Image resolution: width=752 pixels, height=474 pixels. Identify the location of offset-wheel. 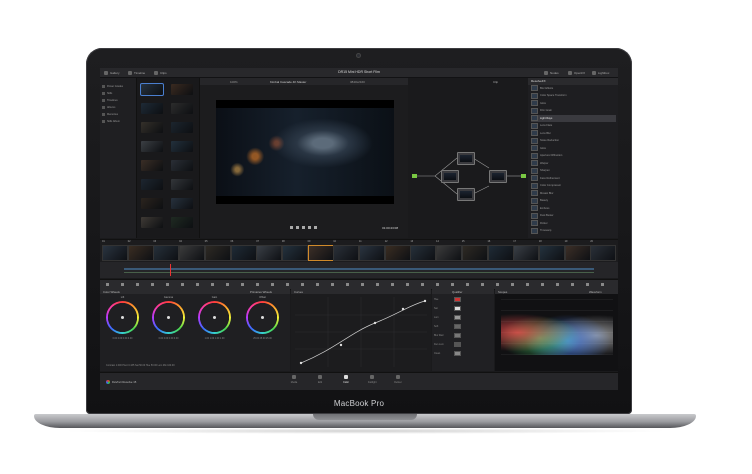
(262, 317).